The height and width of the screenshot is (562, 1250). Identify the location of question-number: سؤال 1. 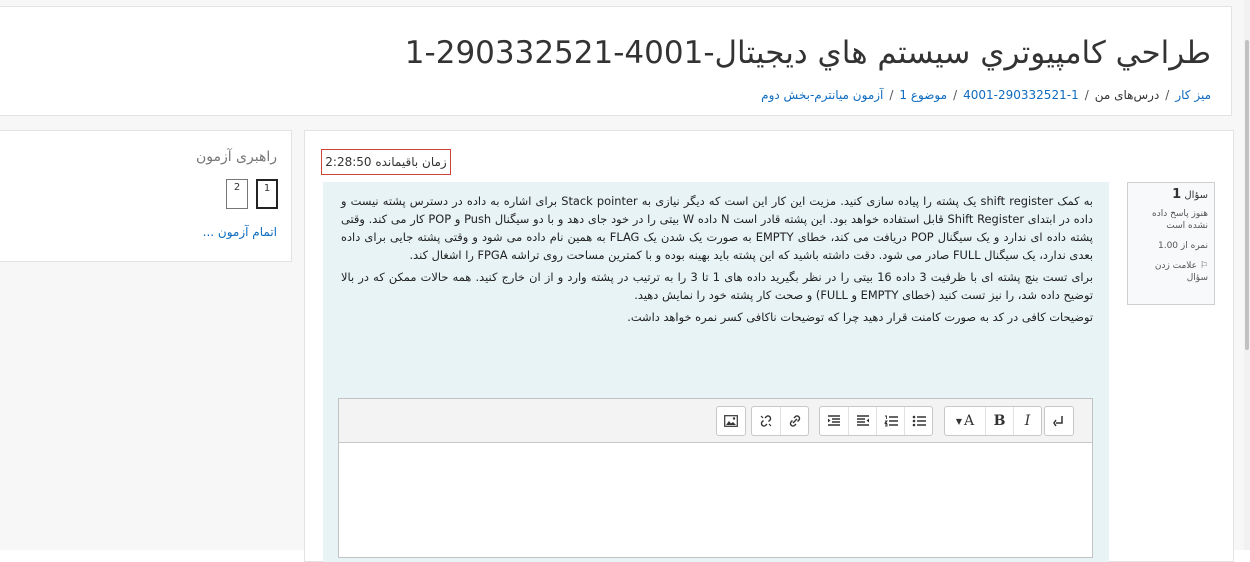
(1170, 194).